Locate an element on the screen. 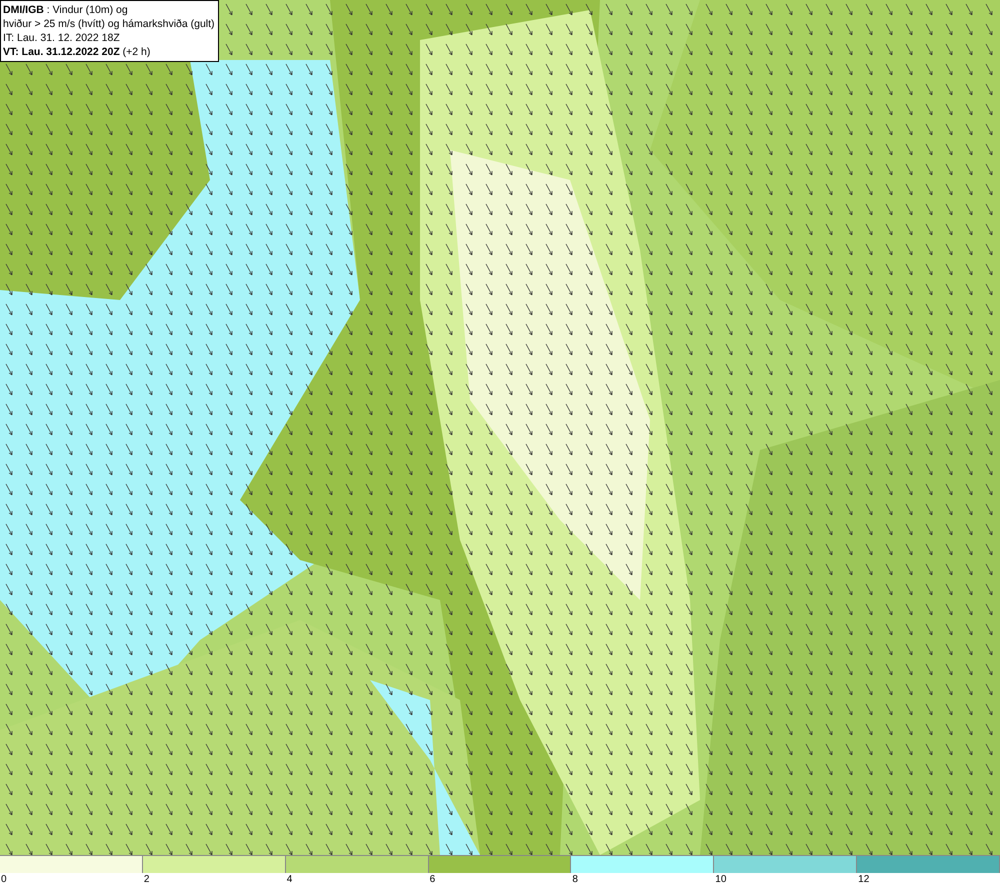 The image size is (1000, 887). info-text: VT: Lau. 31.12.2022 20Z (+2 h) is located at coordinates (77, 52).